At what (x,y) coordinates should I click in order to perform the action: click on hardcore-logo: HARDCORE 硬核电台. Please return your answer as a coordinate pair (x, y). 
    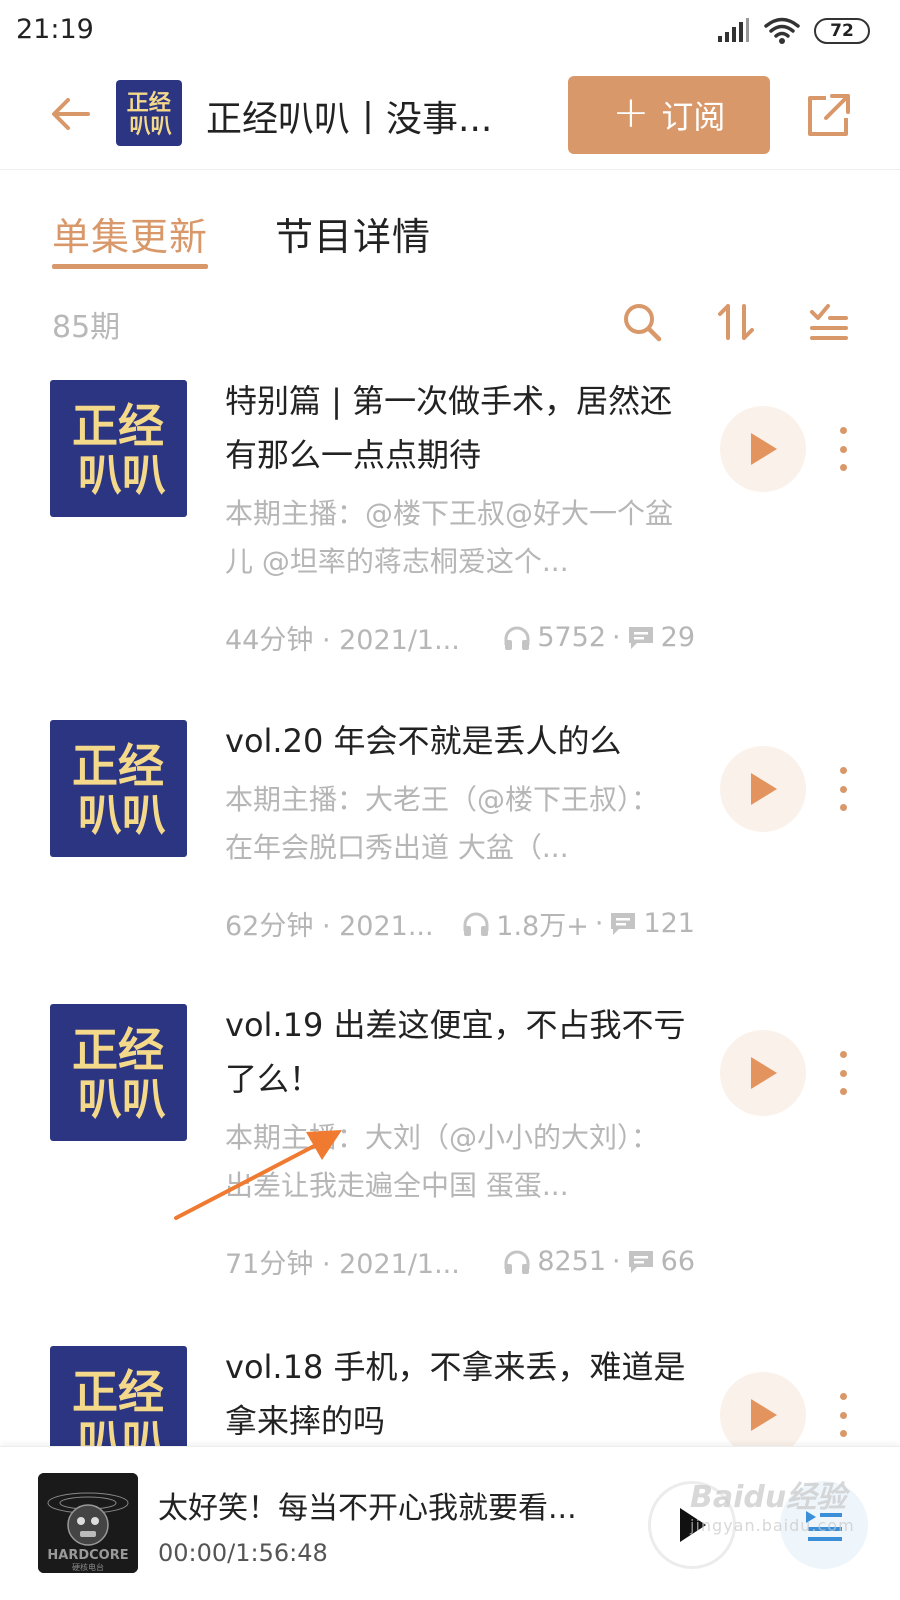
    Looking at the image, I should click on (88, 1523).